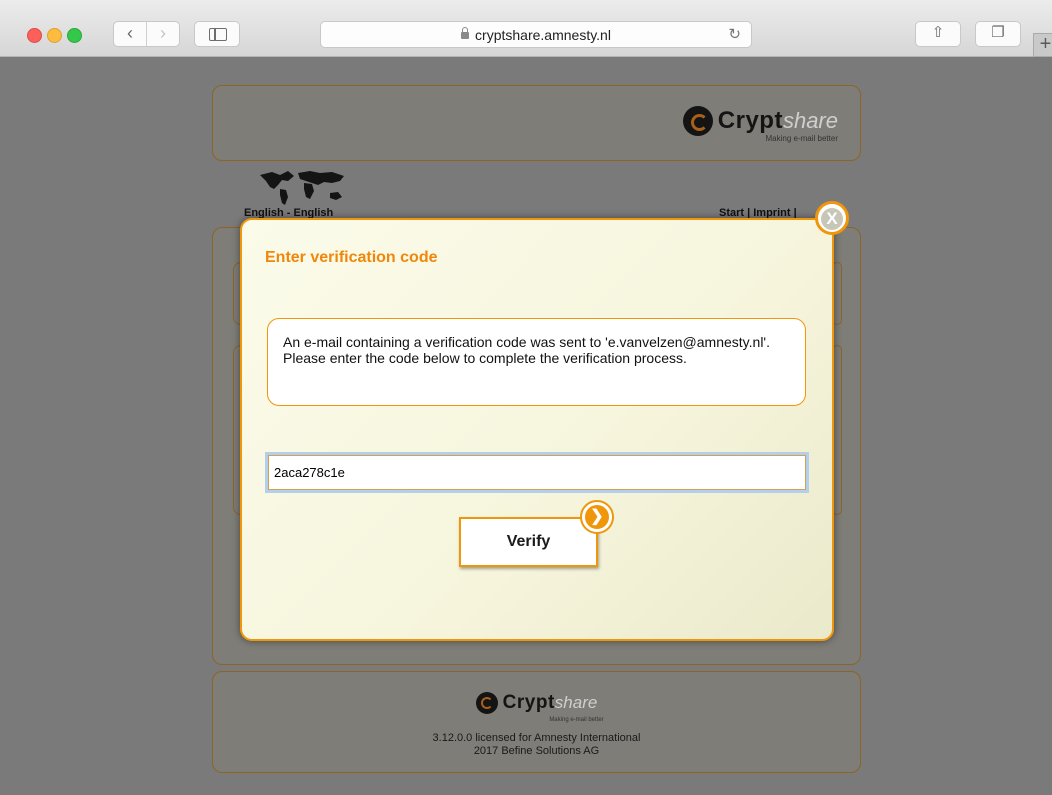 The height and width of the screenshot is (795, 1052). Describe the element at coordinates (760, 124) in the screenshot. I see `cryptshare-logo: Crypt share Making e-mail better` at that location.